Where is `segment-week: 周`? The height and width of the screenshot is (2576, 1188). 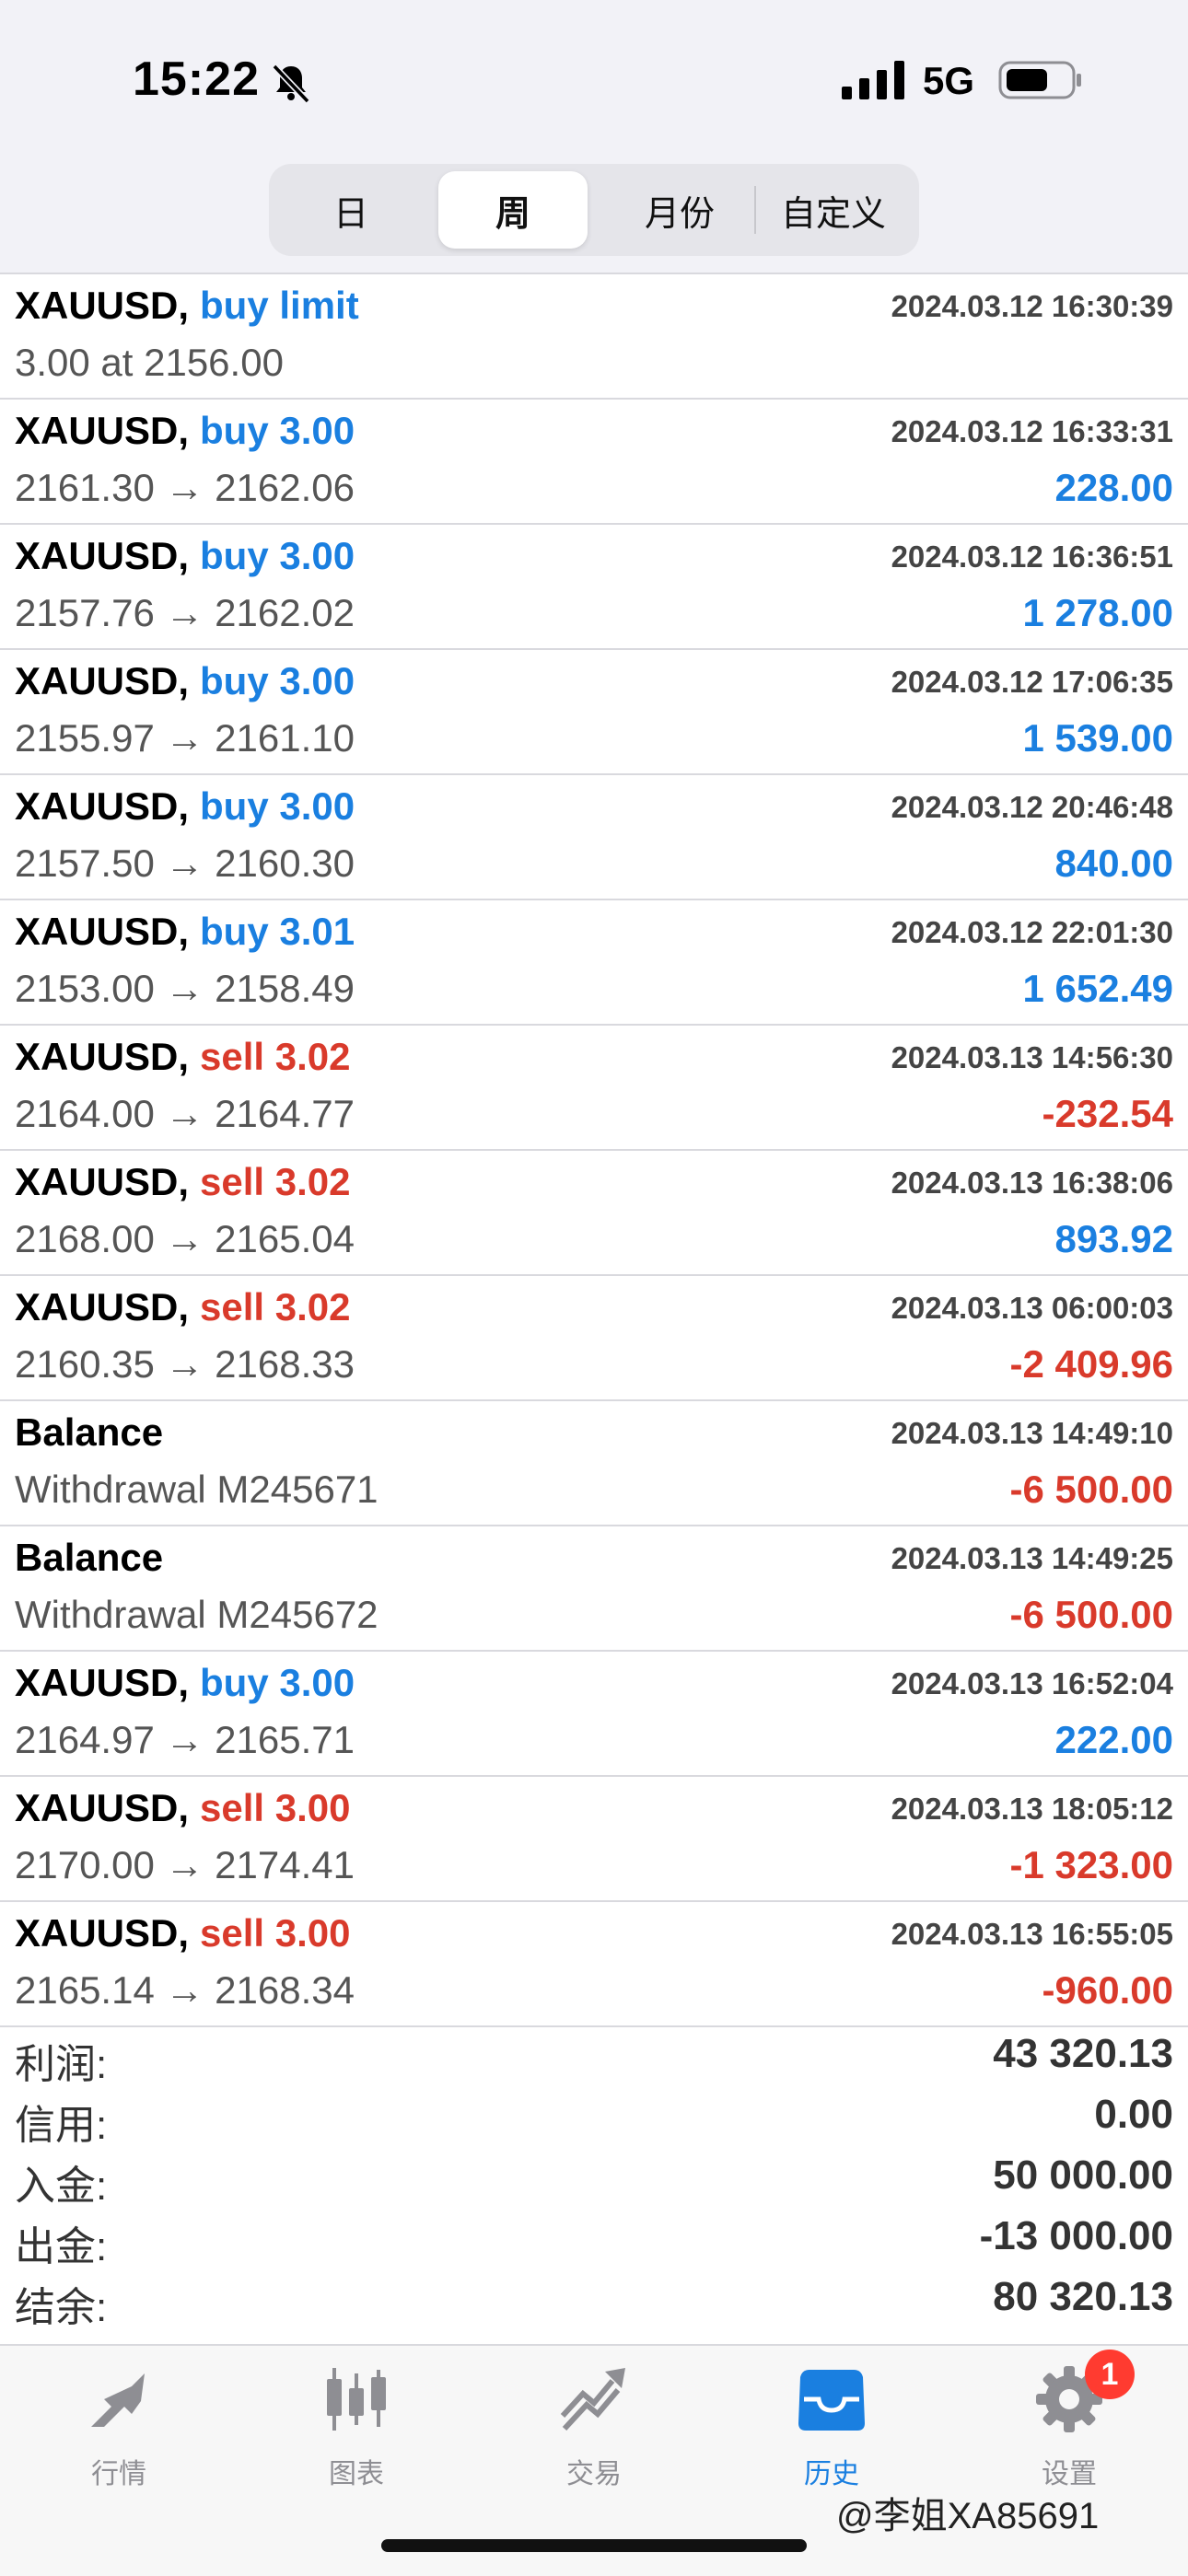 segment-week: 周 is located at coordinates (513, 210).